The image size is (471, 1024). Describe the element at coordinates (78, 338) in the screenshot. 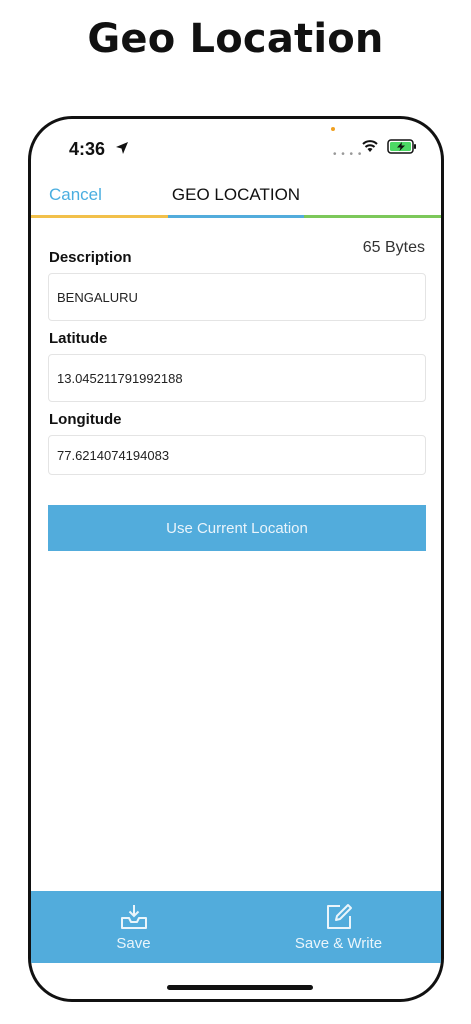

I see `latitude-label: Latitude` at that location.